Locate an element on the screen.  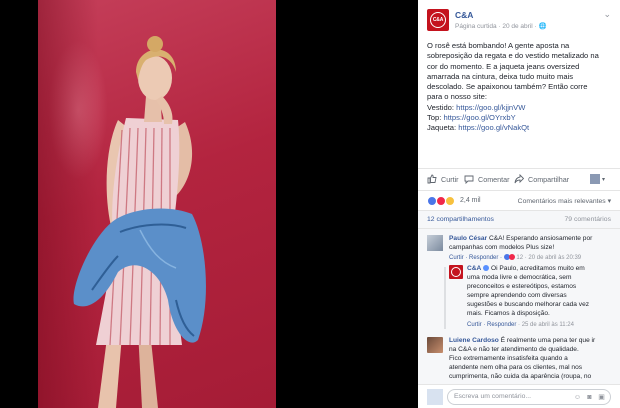
chevron-down-icon: ⌄ is located at coordinates (607, 14).